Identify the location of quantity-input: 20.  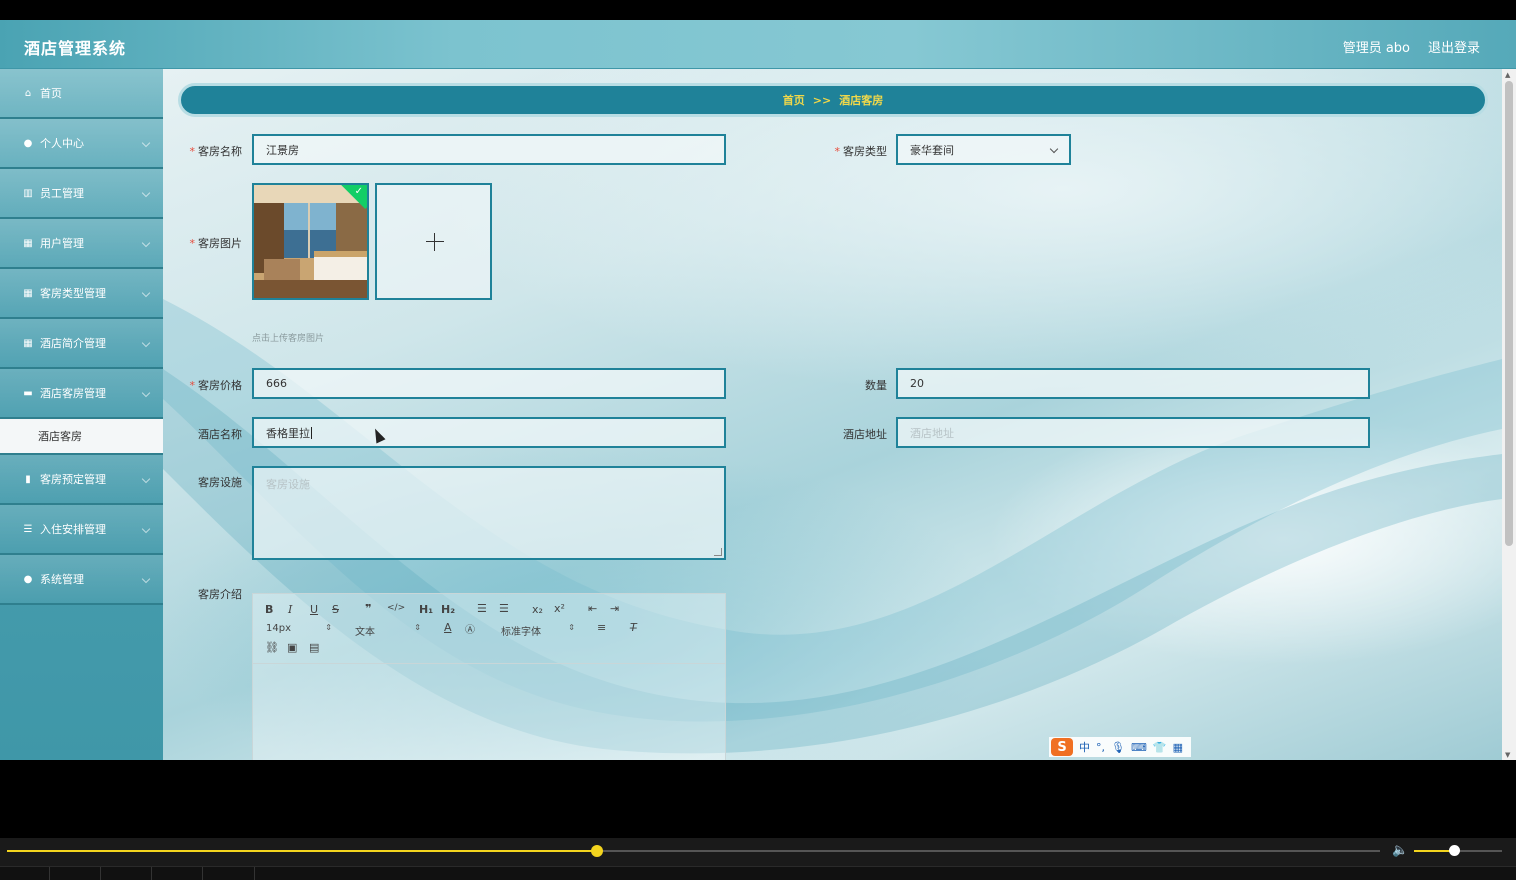
(1133, 383).